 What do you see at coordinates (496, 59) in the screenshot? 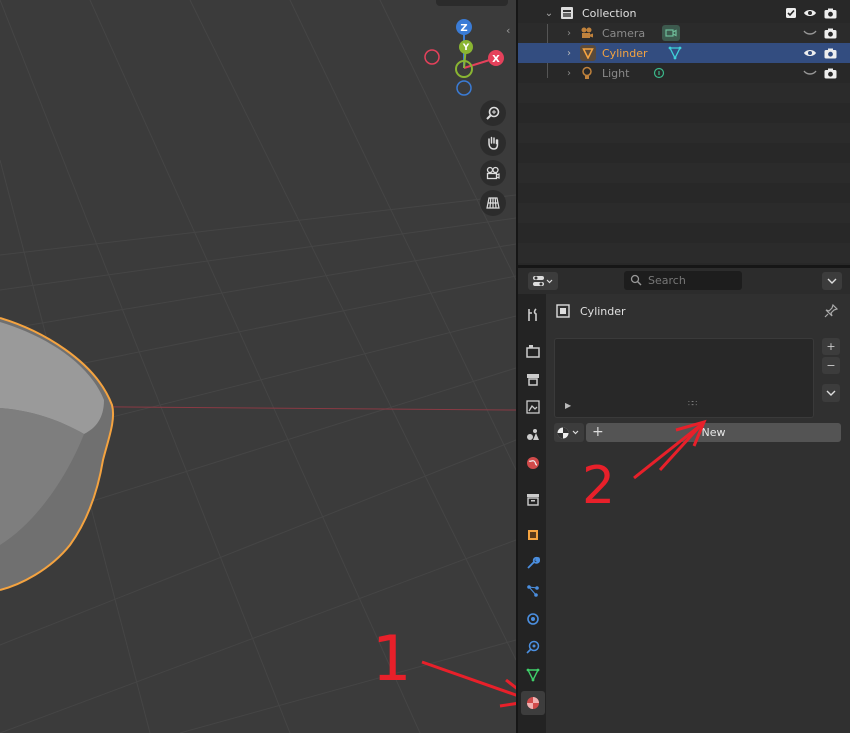
I see `gizmo-x-label: X` at bounding box center [496, 59].